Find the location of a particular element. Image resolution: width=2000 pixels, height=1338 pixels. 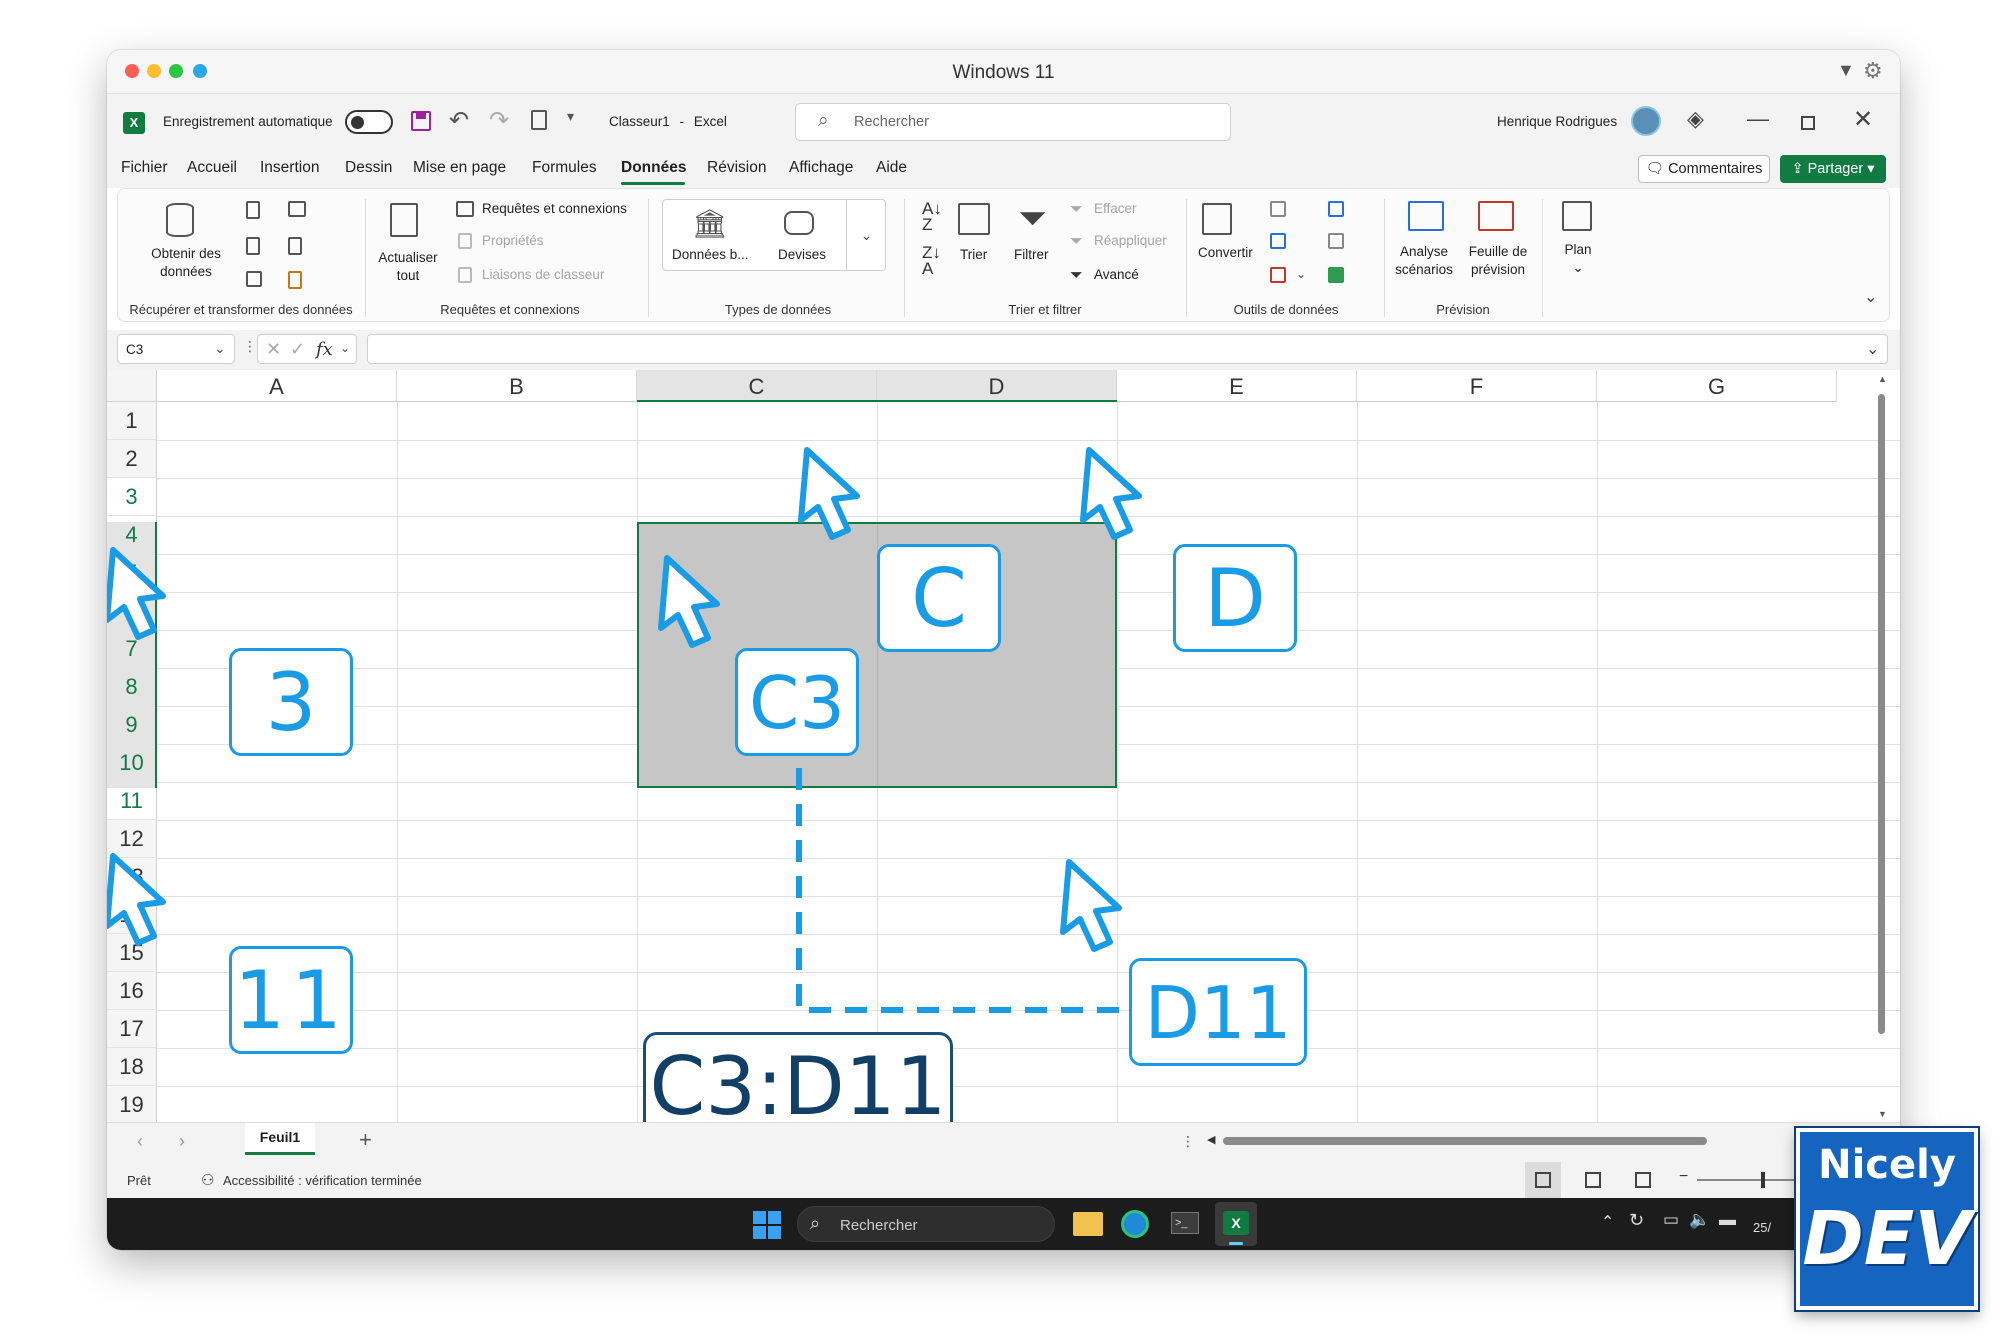

reapply-button: Réappliquer is located at coordinates (1130, 240).